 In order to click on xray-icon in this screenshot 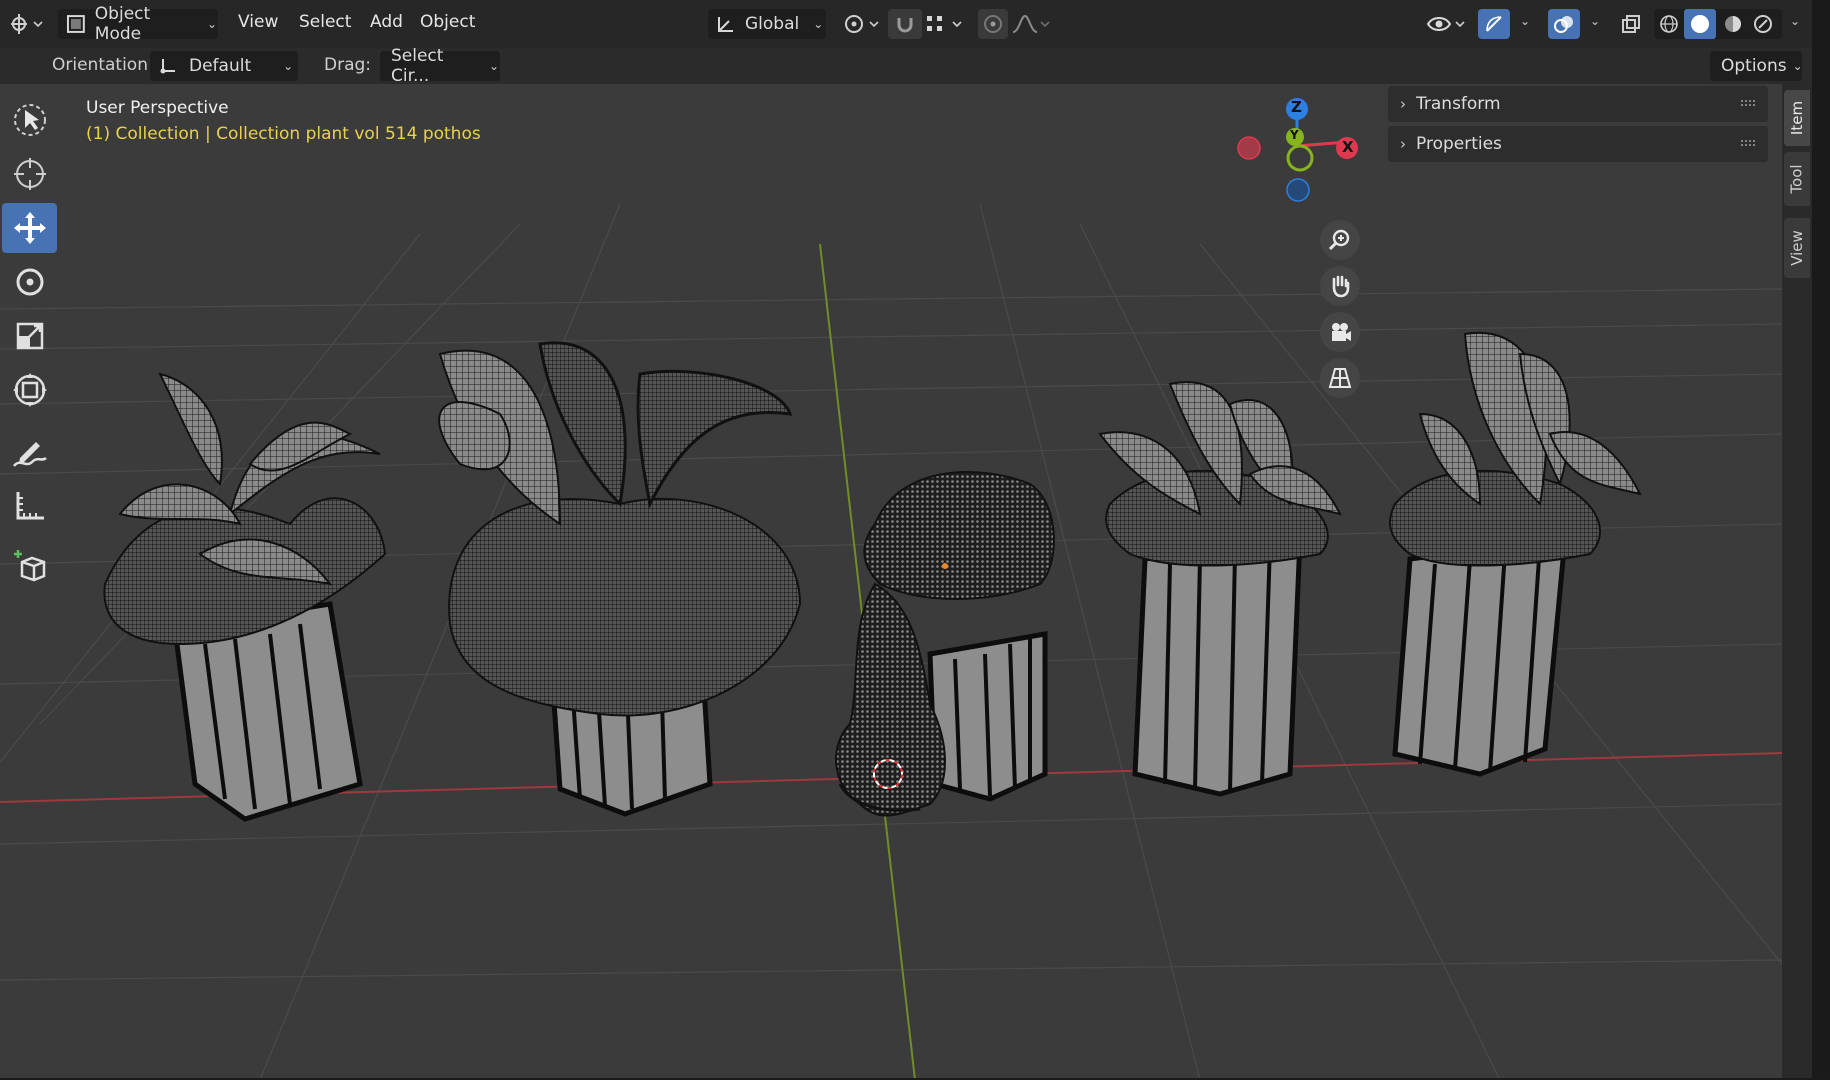, I will do `click(1631, 24)`.